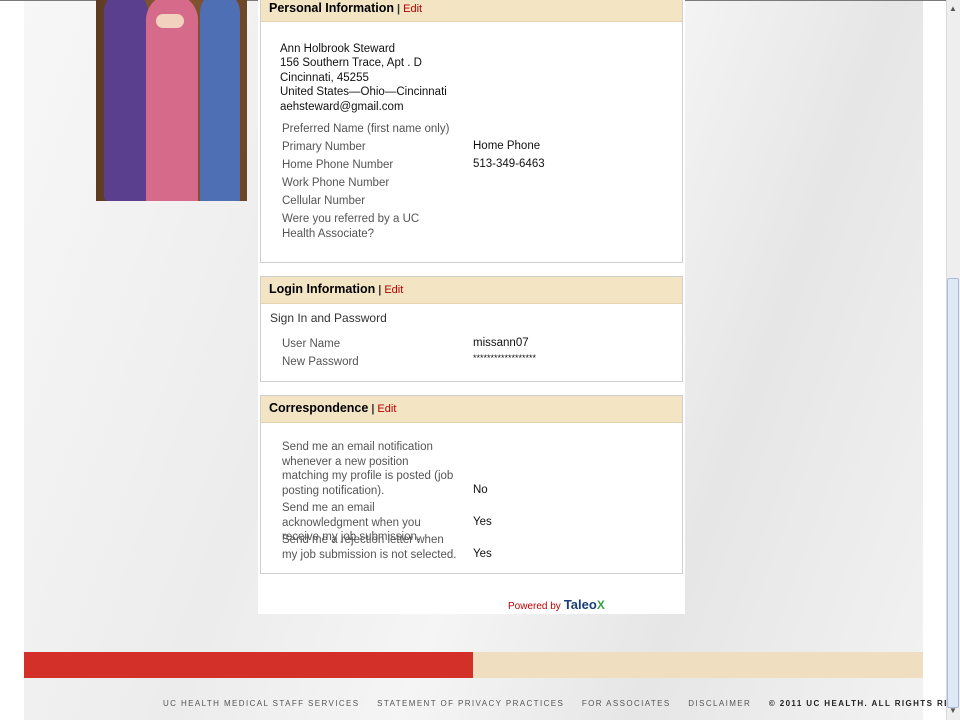 The image size is (960, 720). I want to click on edit-personal-link: Edit, so click(412, 9).